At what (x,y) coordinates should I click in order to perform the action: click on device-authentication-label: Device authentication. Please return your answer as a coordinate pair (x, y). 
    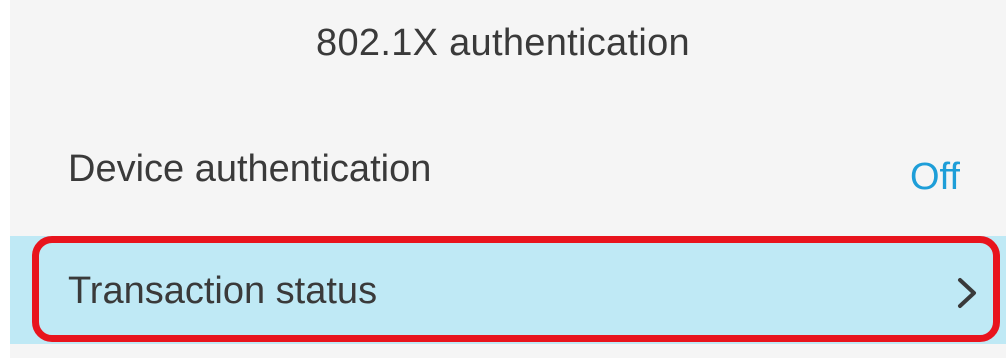
    Looking at the image, I should click on (250, 169).